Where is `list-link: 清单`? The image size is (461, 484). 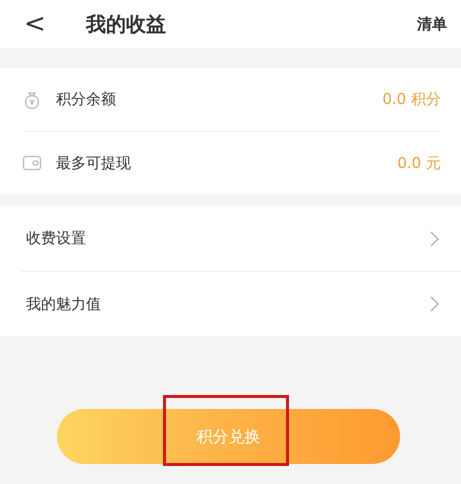
list-link: 清单 is located at coordinates (432, 24).